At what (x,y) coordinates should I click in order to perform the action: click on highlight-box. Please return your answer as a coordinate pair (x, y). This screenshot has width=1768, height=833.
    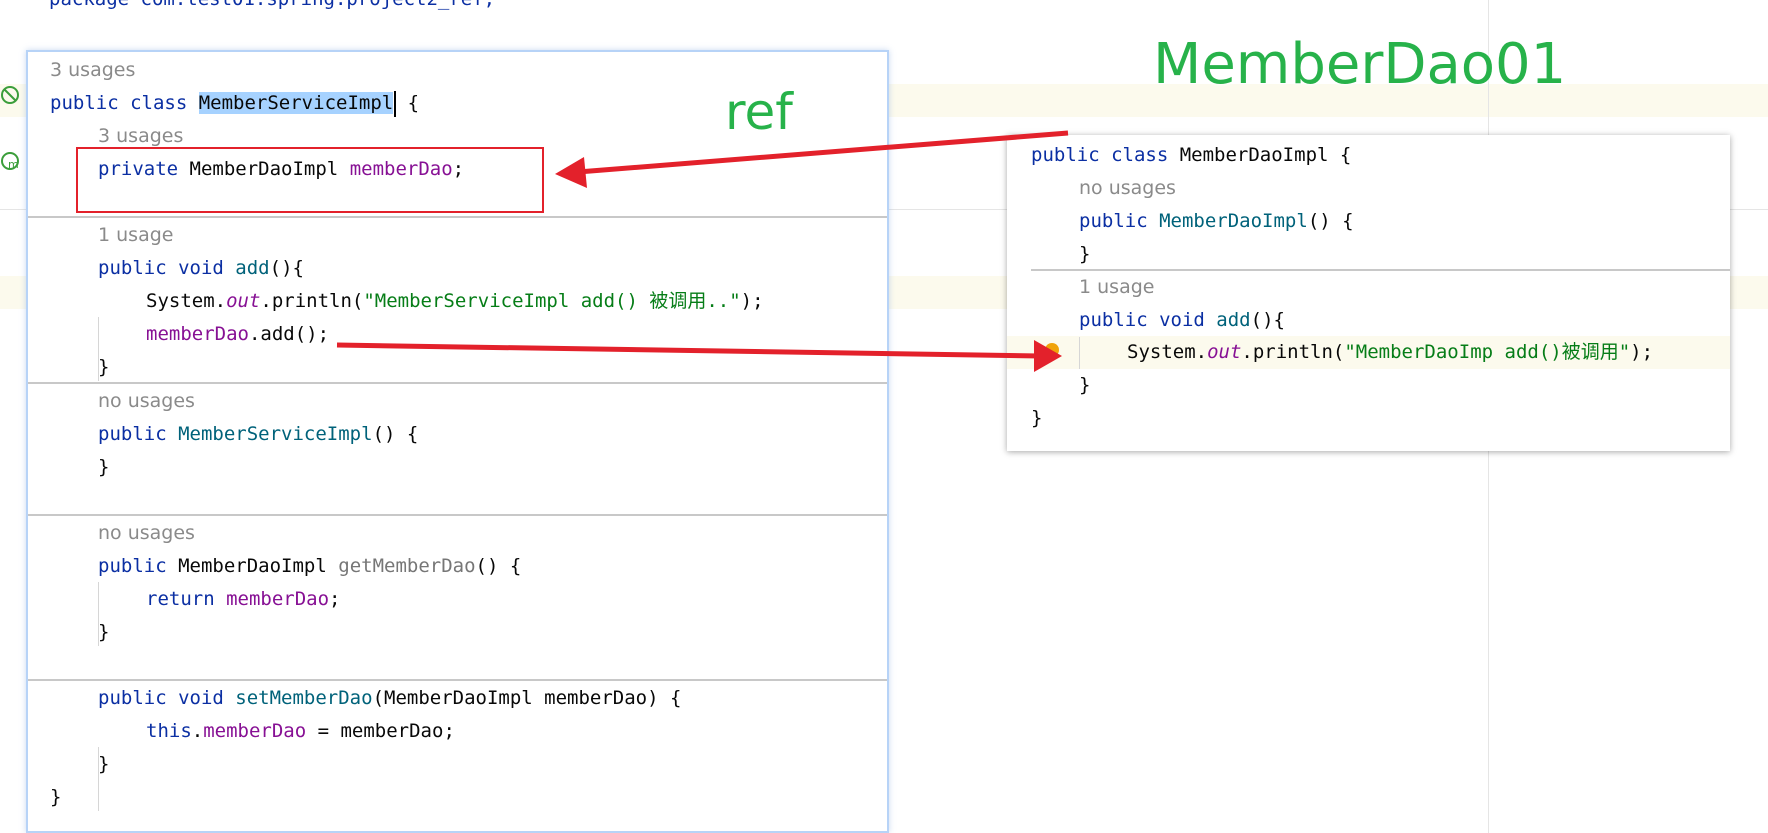
    Looking at the image, I should click on (310, 180).